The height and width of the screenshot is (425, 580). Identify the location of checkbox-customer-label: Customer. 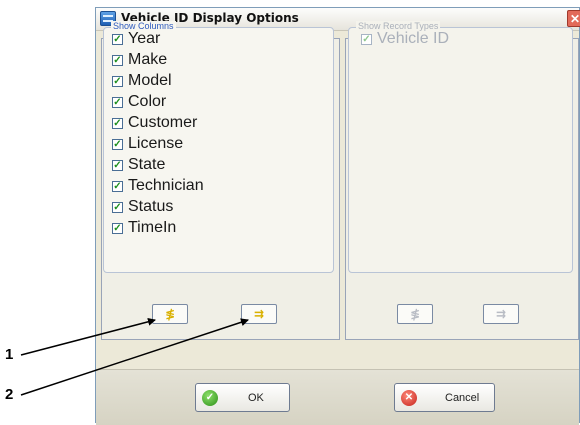
(163, 122).